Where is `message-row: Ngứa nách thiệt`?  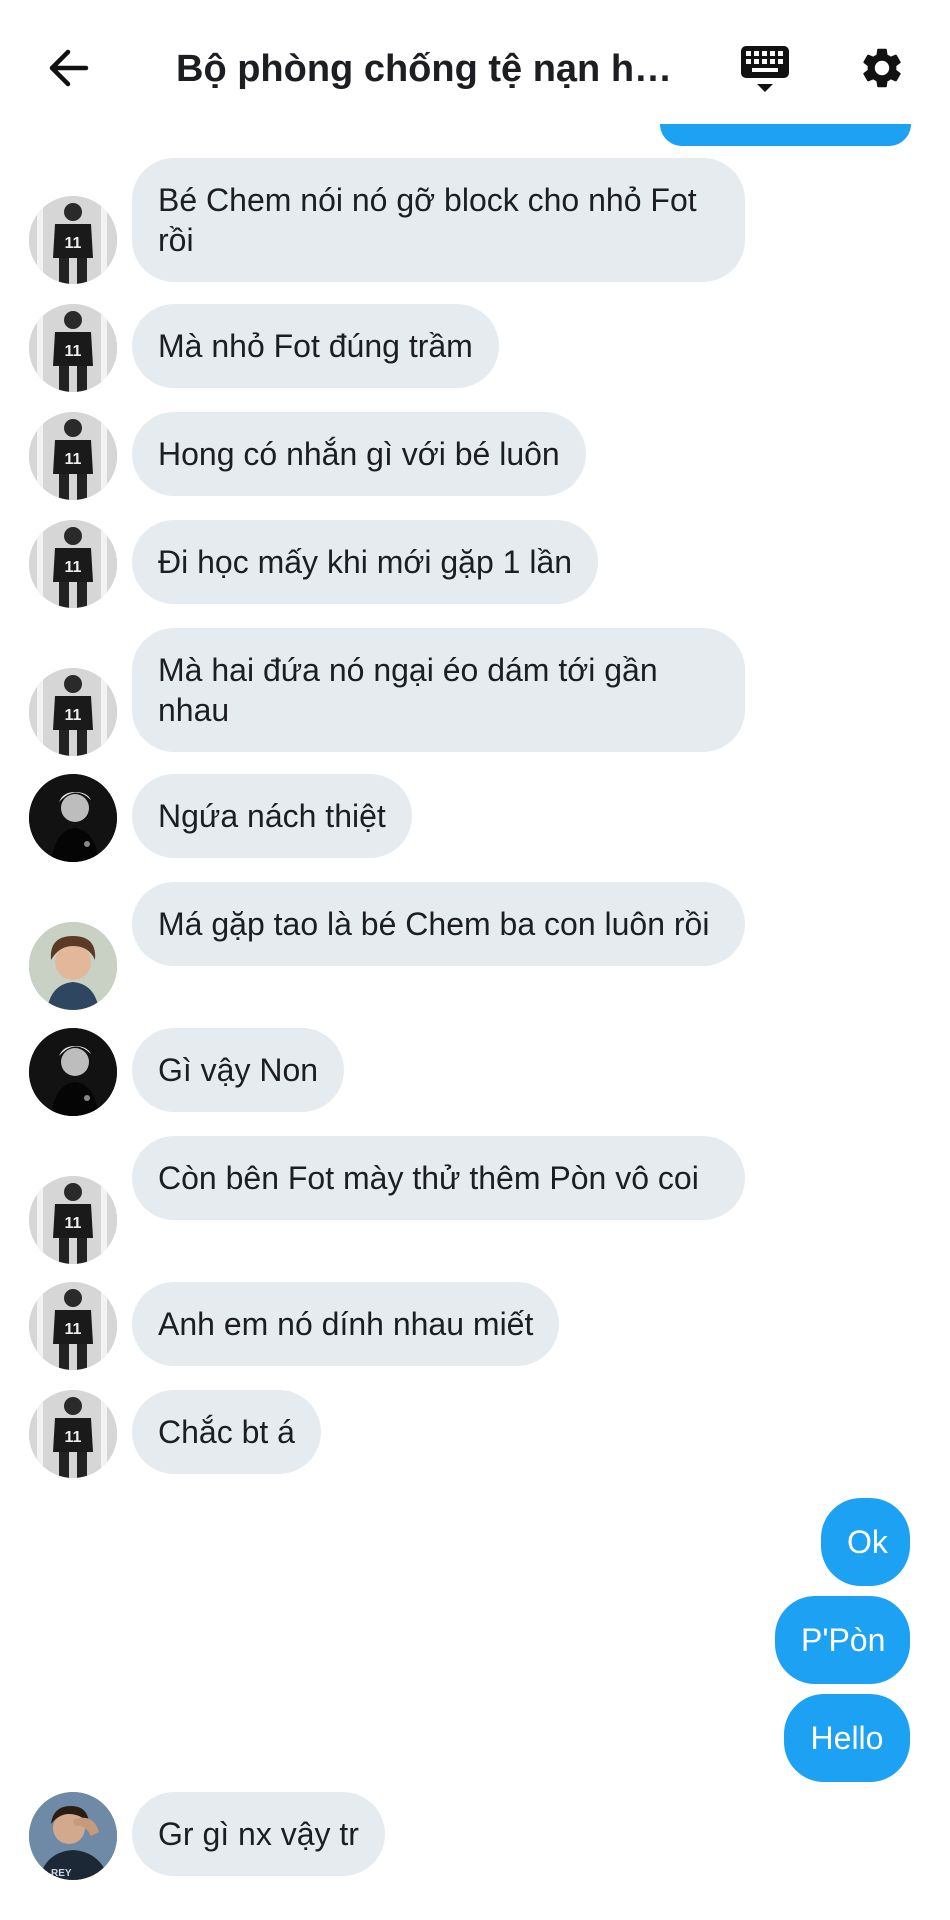 message-row: Ngứa nách thiệt is located at coordinates (475, 818).